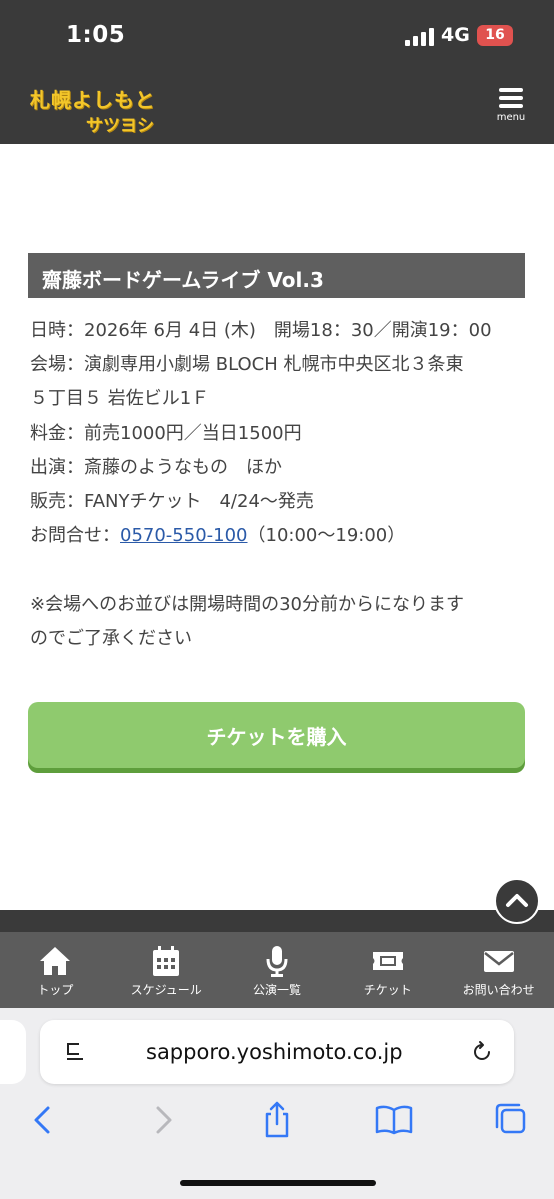 Image resolution: width=554 pixels, height=1199 pixels. What do you see at coordinates (420, 37) in the screenshot?
I see `signal-icon` at bounding box center [420, 37].